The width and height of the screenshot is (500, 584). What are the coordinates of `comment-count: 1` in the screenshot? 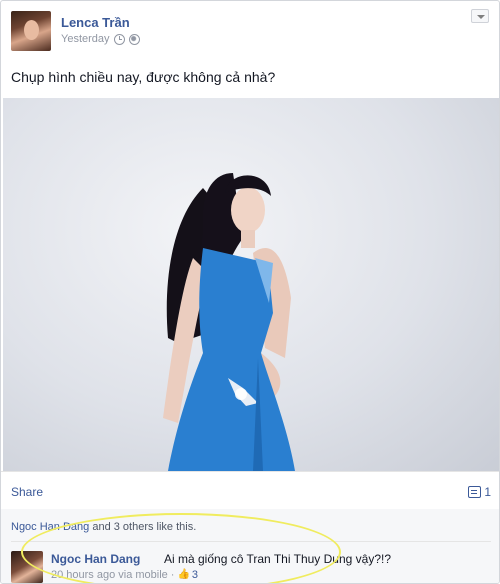 It's located at (479, 492).